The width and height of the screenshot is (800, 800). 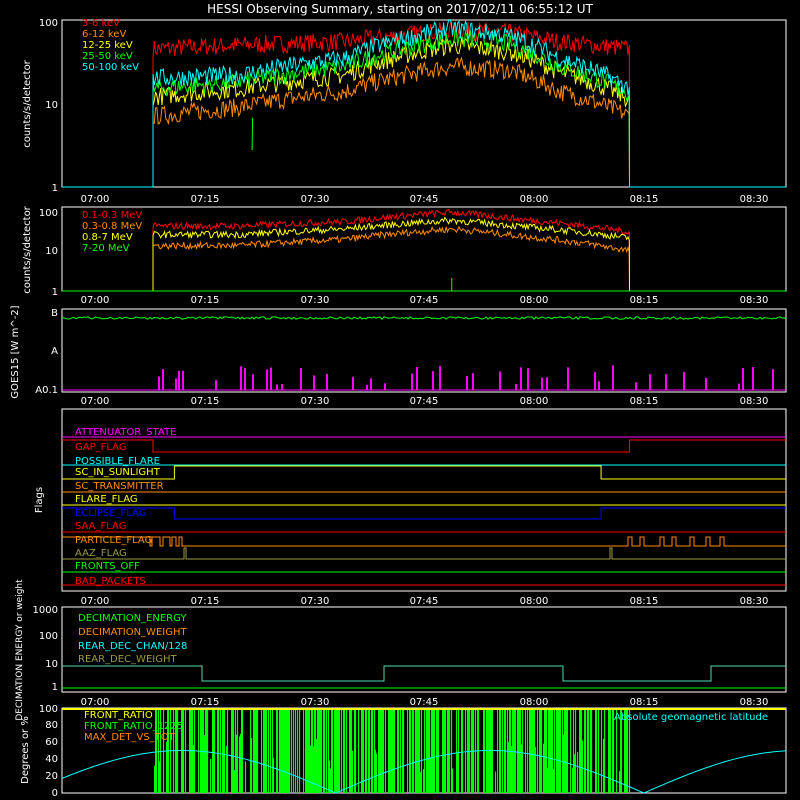 What do you see at coordinates (48, 213) in the screenshot?
I see `panel-gamma-ytick-100: 100` at bounding box center [48, 213].